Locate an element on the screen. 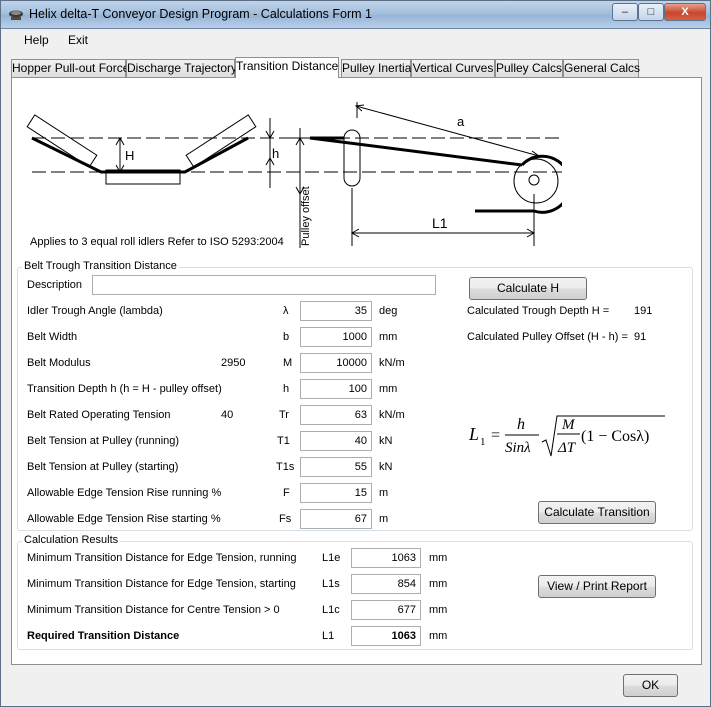 The width and height of the screenshot is (711, 707). description-input is located at coordinates (264, 285).